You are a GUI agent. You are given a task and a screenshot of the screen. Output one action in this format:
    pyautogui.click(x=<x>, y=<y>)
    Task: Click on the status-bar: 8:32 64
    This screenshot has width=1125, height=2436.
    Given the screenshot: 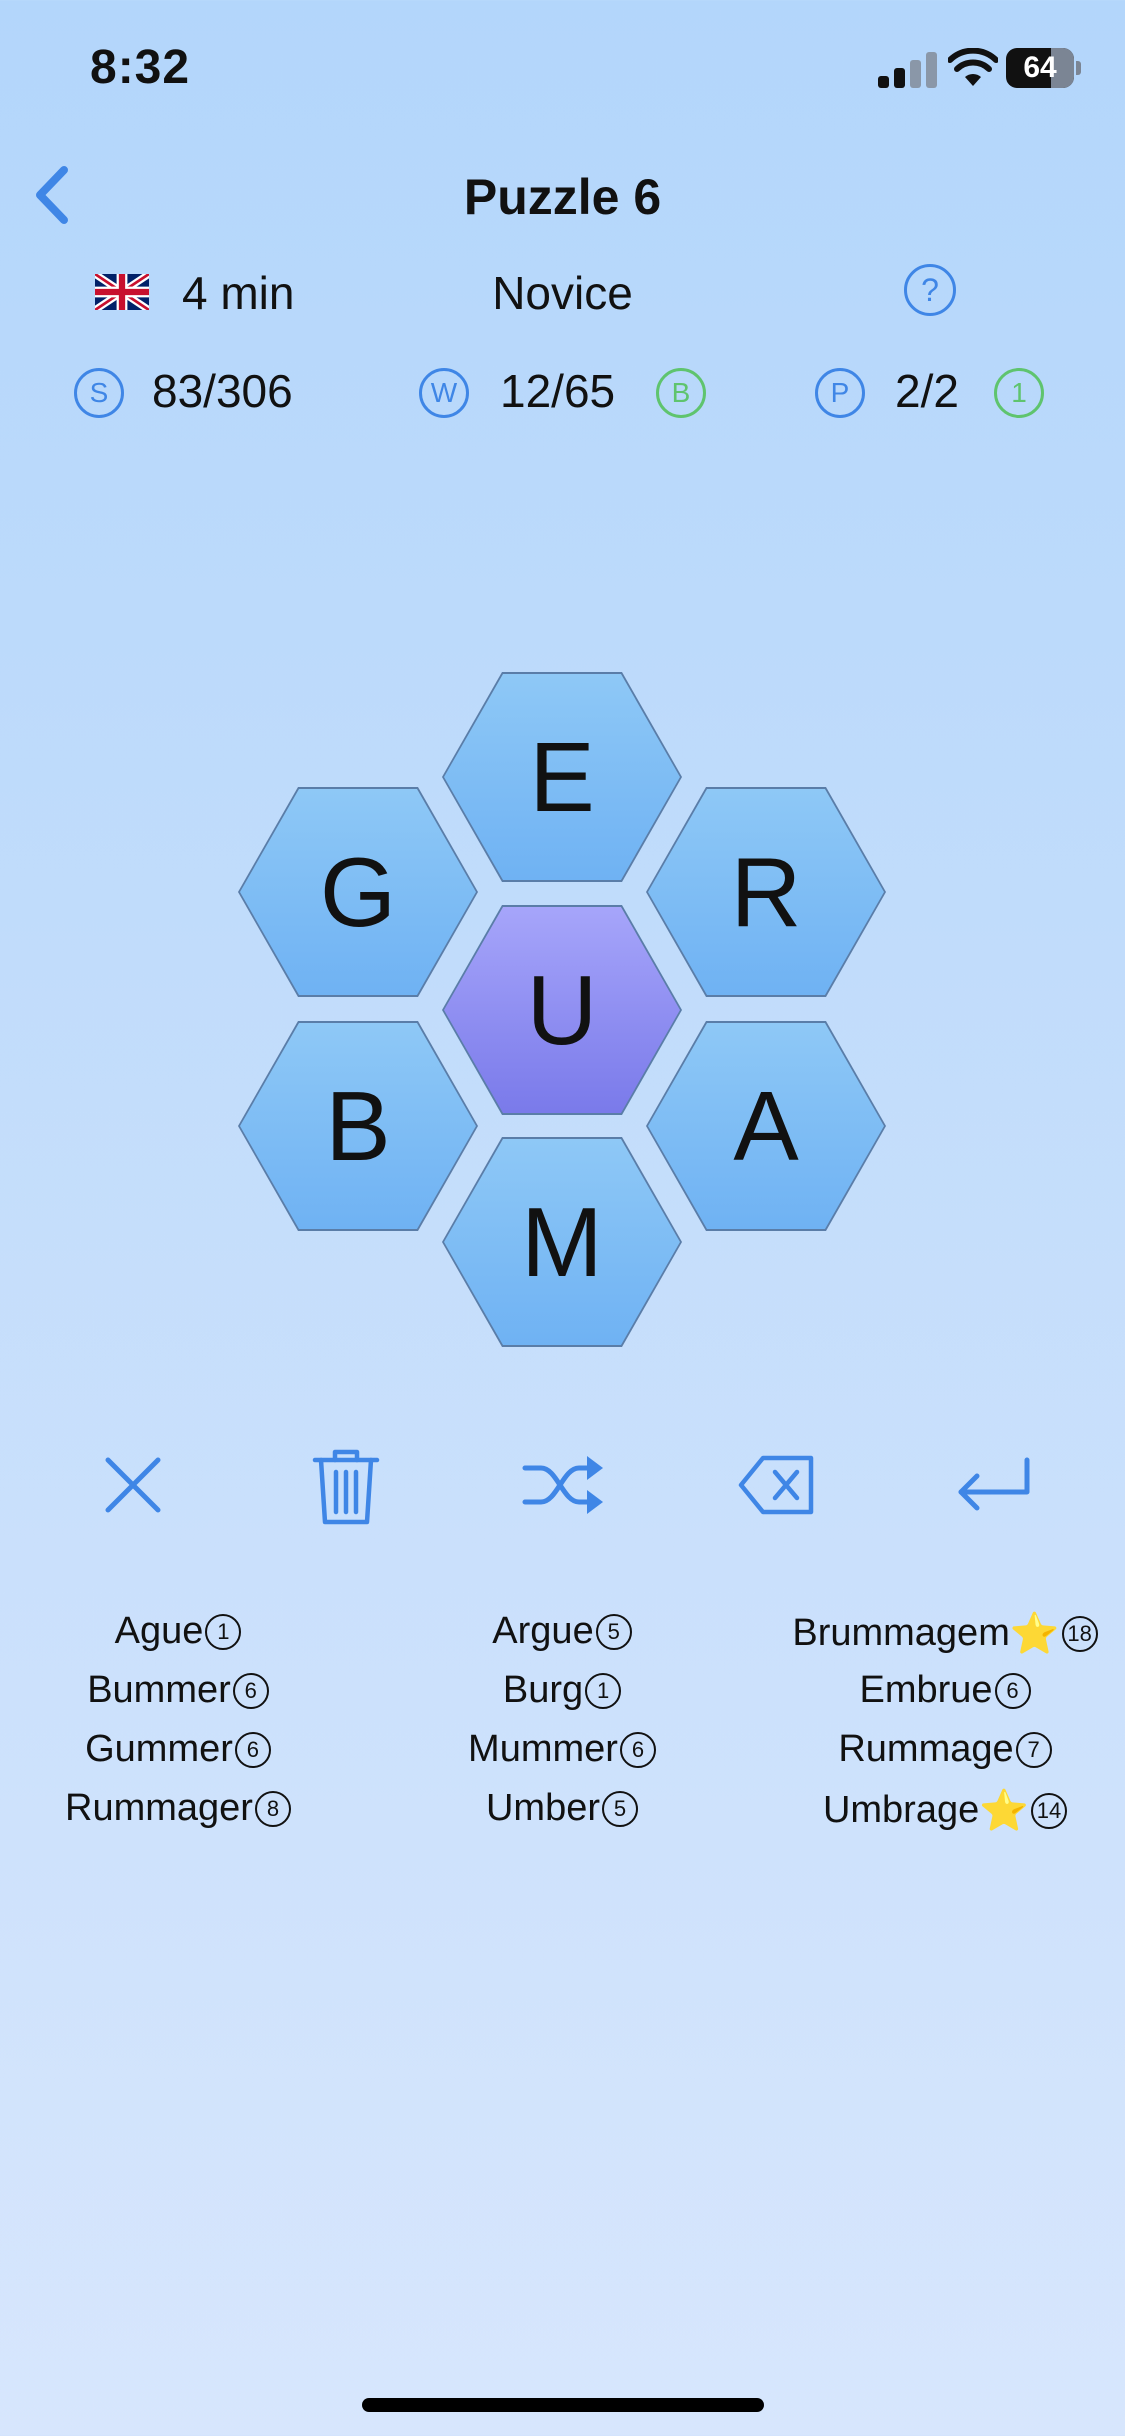 What is the action you would take?
    pyautogui.click(x=562, y=70)
    